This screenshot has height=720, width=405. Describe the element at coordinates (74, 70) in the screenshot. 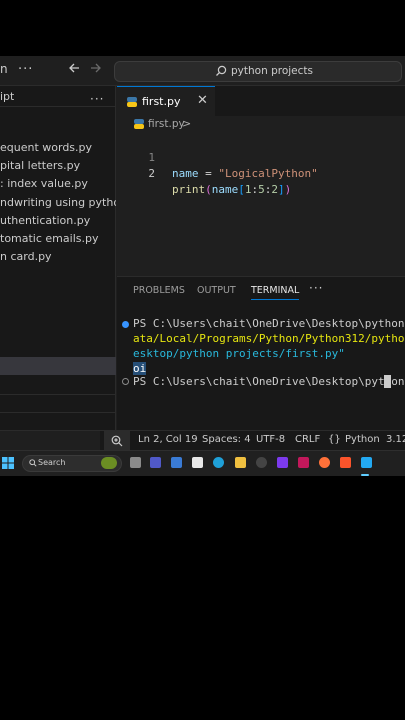

I see `back-arrow-icon` at that location.